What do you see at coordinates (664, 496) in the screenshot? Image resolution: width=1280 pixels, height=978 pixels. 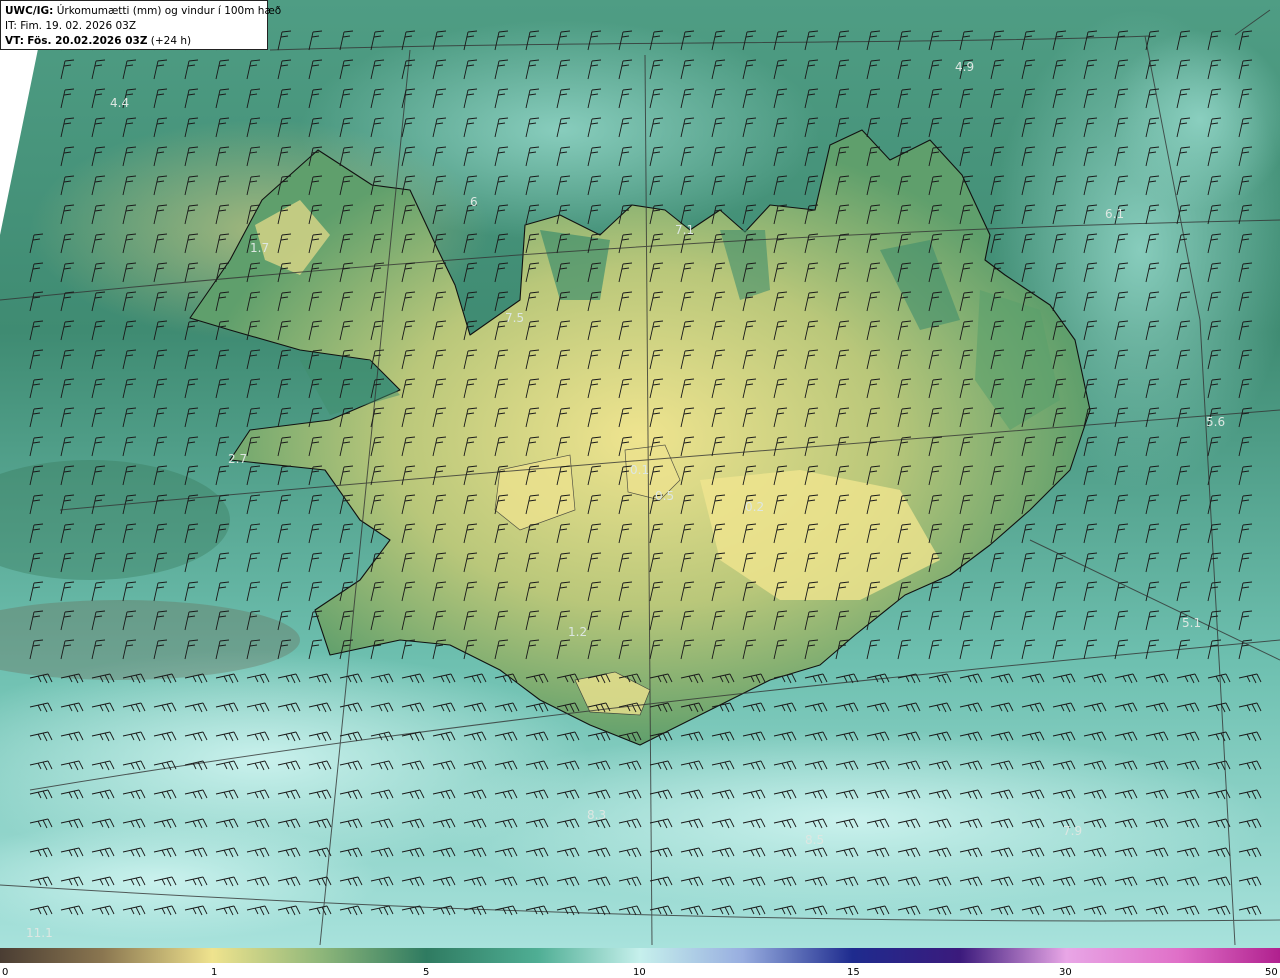 I see `value-label: 0.5` at bounding box center [664, 496].